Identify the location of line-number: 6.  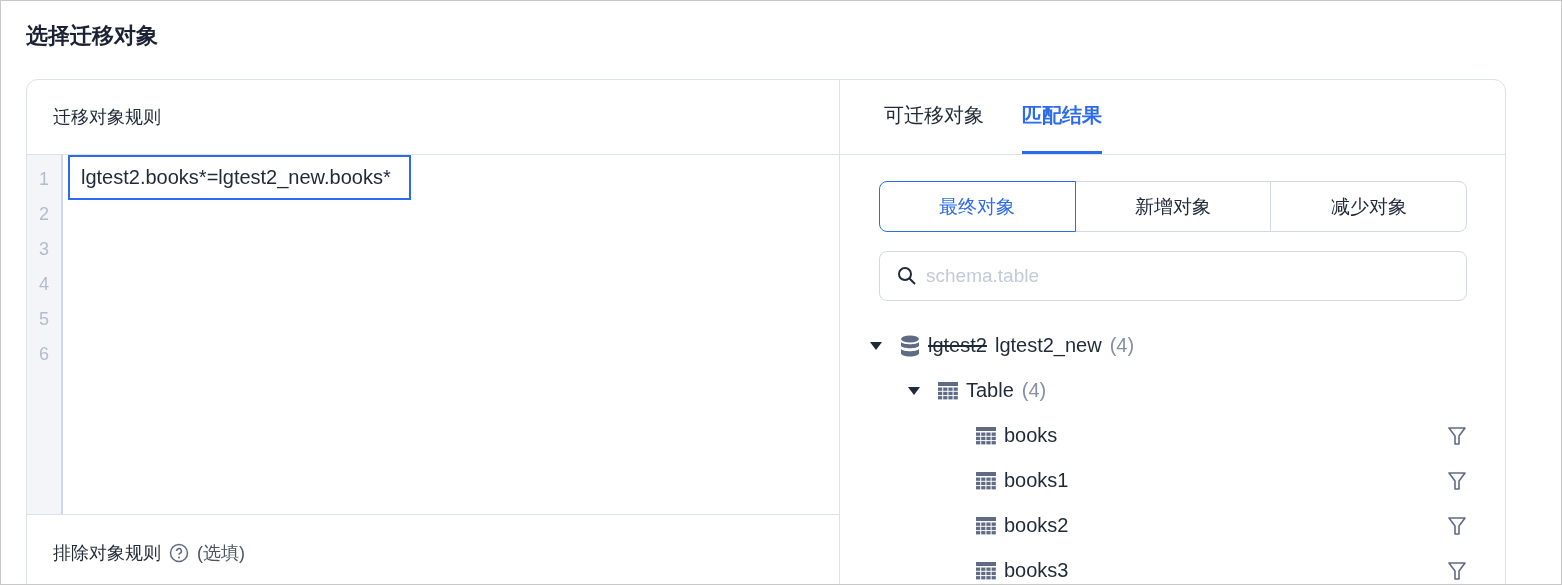
(44, 354).